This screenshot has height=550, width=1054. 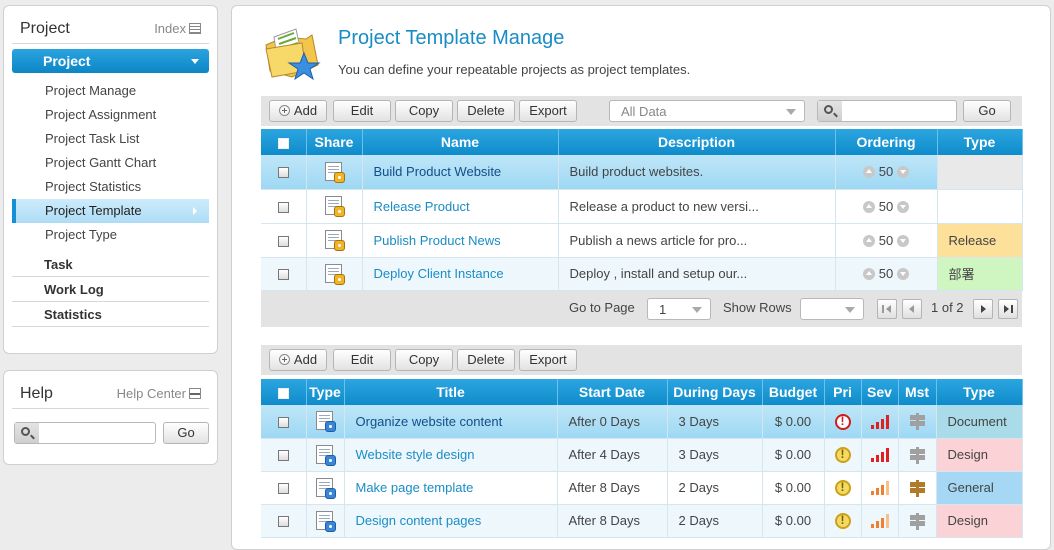 What do you see at coordinates (548, 111) in the screenshot?
I see `export-button: Export` at bounding box center [548, 111].